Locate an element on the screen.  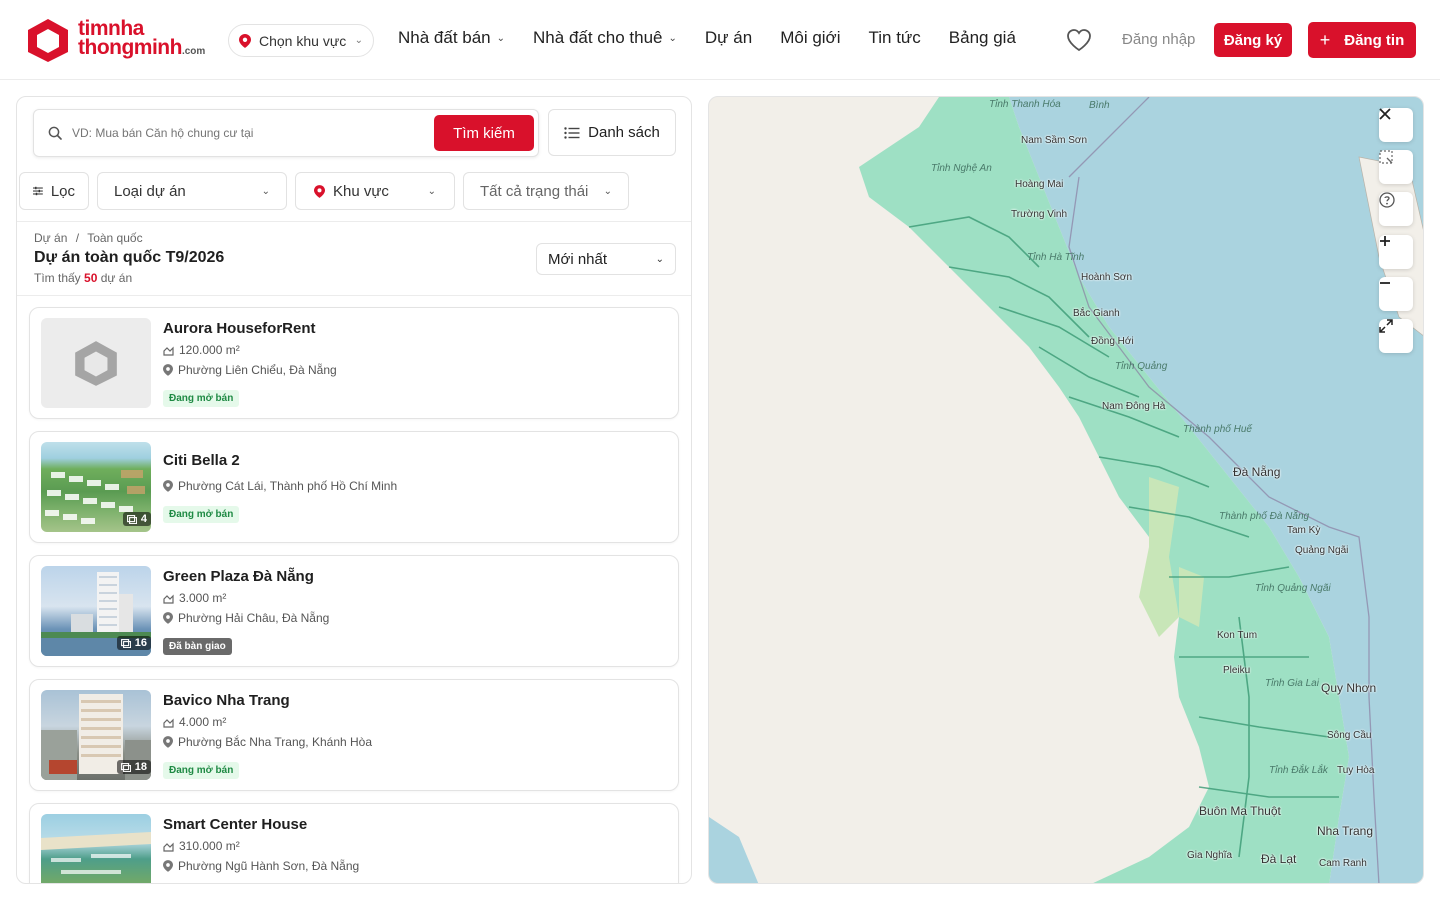
map-city-label: Đồng Hới is located at coordinates (1112, 341).